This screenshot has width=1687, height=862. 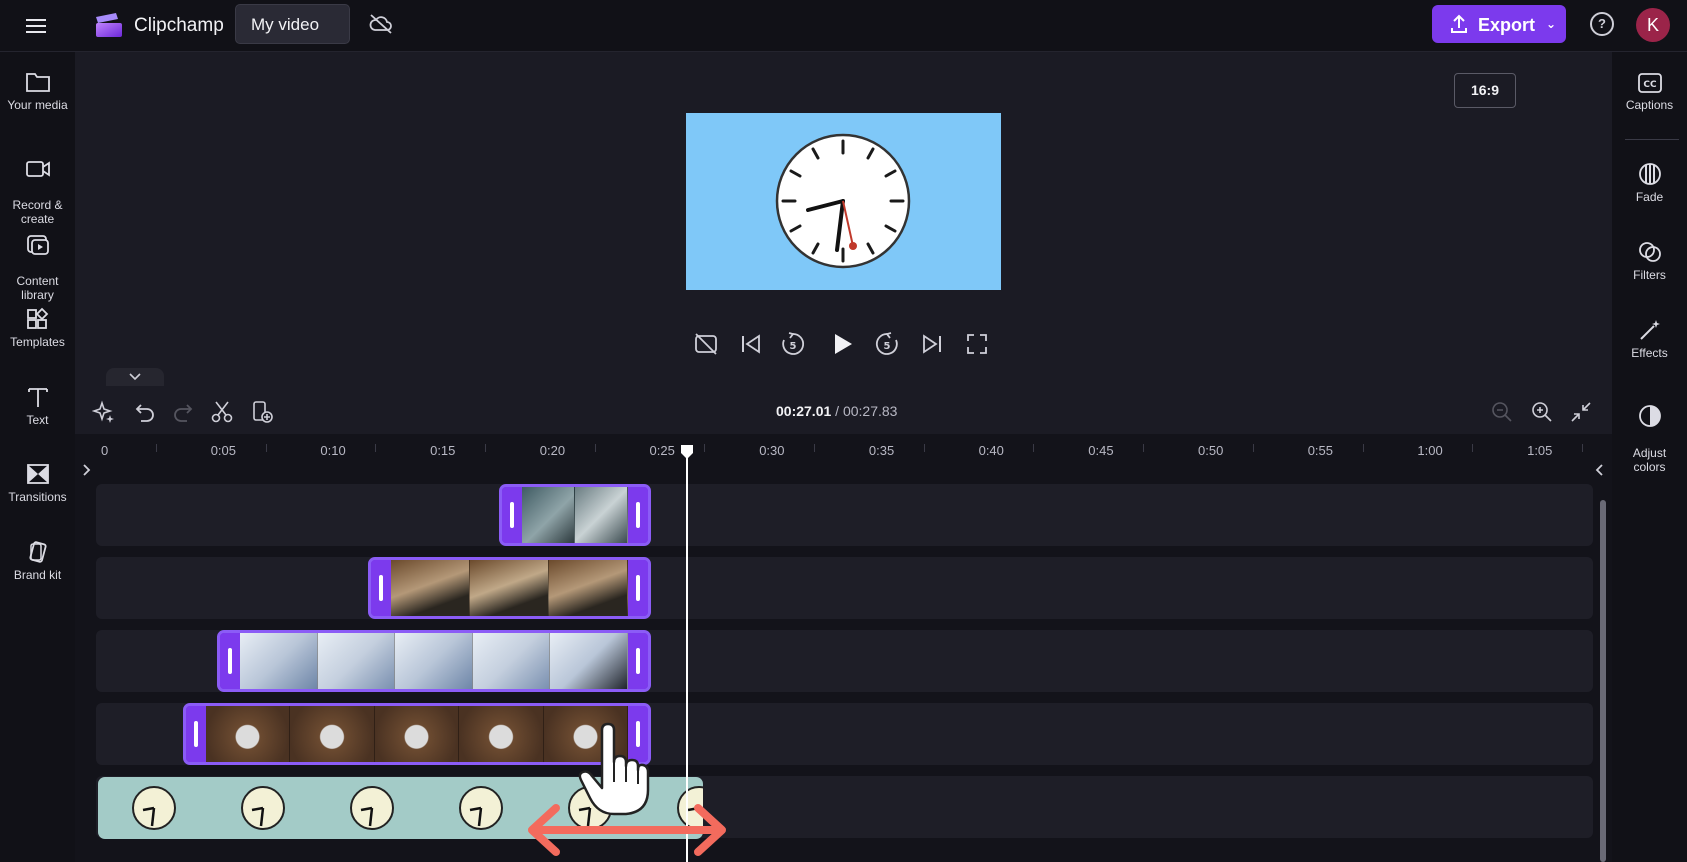 I want to click on clock-frame, so click(x=843, y=201).